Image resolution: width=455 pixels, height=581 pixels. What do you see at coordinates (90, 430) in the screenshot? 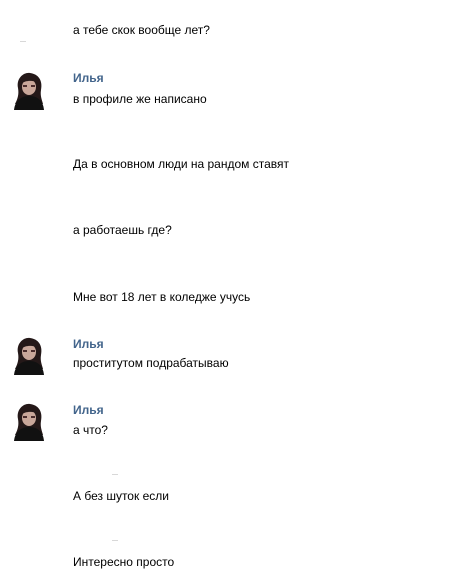
I see `message-text: а что?` at bounding box center [90, 430].